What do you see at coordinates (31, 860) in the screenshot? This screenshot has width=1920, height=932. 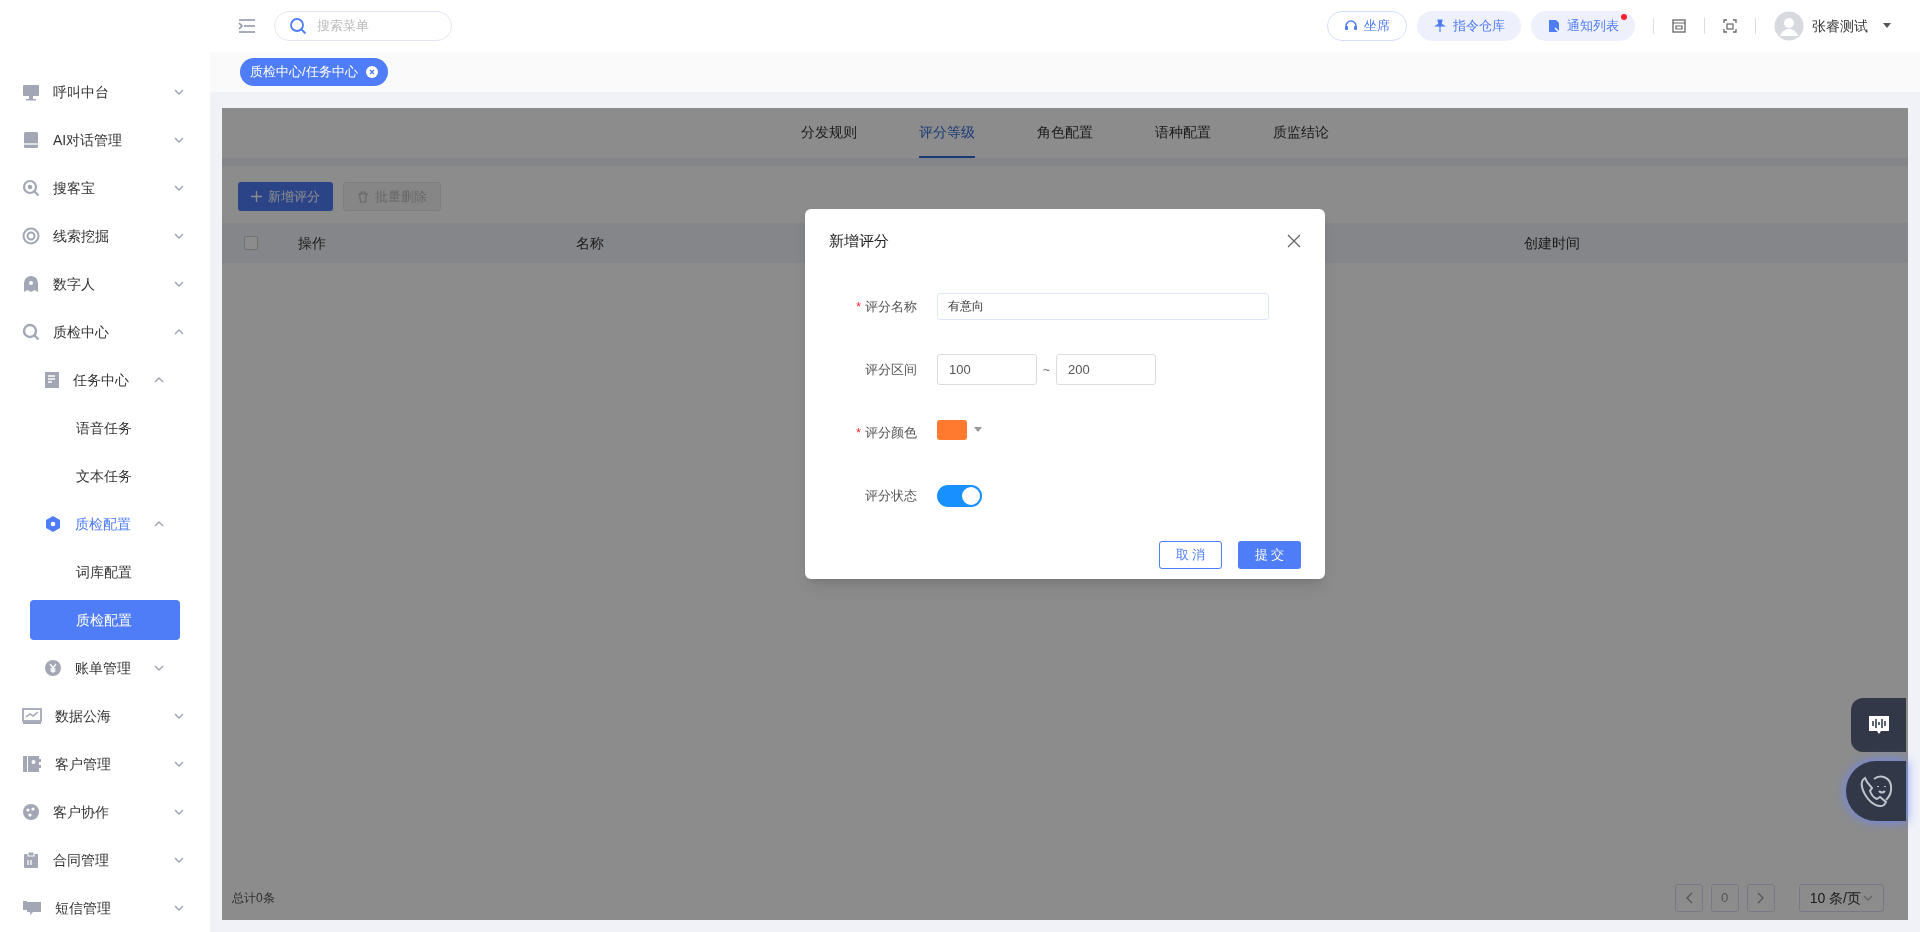 I see `clipboard-icon` at bounding box center [31, 860].